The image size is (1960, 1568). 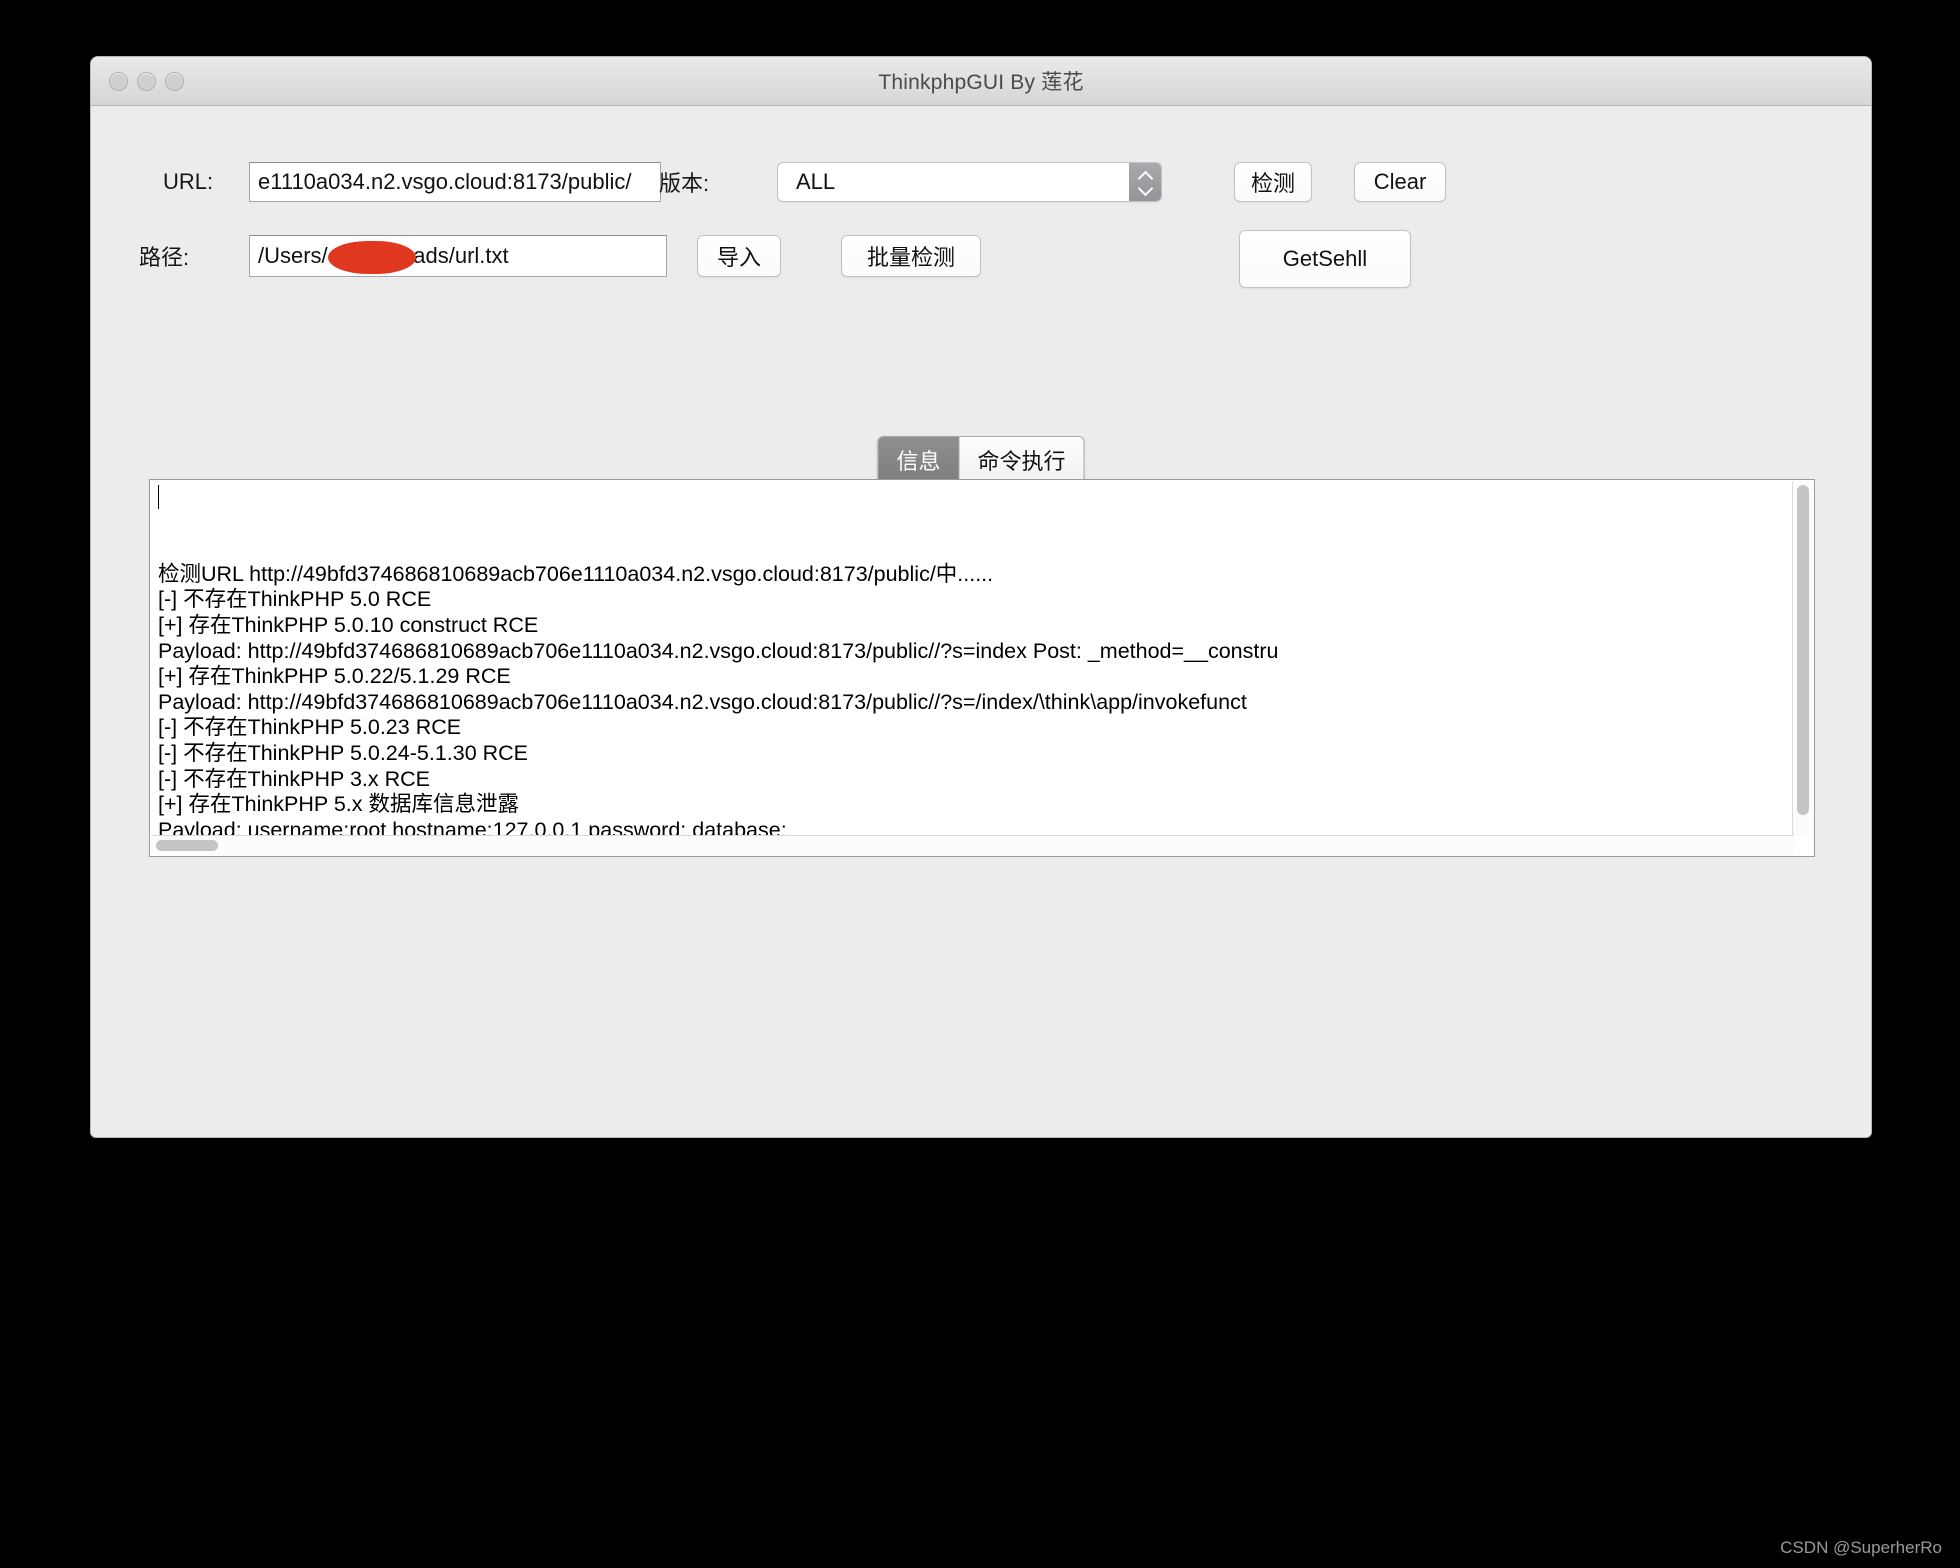 I want to click on vertical-scrollbar, so click(x=1802, y=658).